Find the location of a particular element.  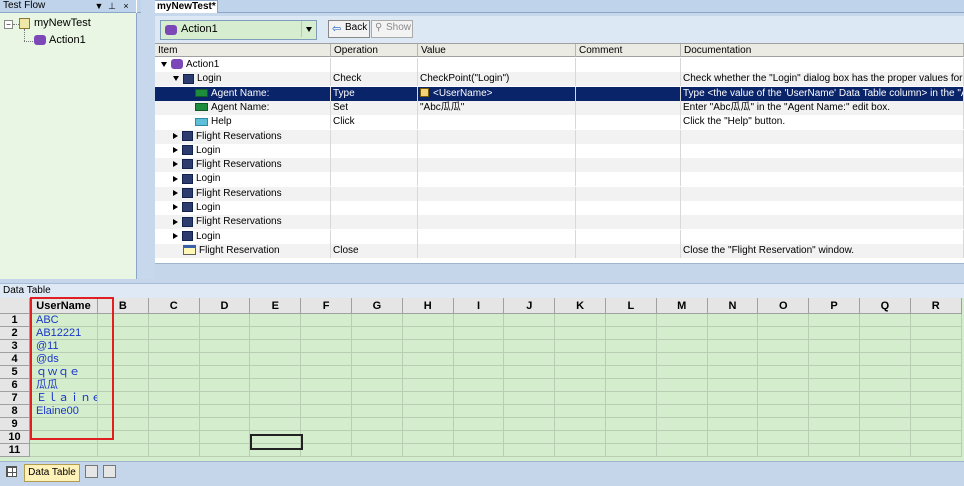

column-header-h: H is located at coordinates (428, 306).